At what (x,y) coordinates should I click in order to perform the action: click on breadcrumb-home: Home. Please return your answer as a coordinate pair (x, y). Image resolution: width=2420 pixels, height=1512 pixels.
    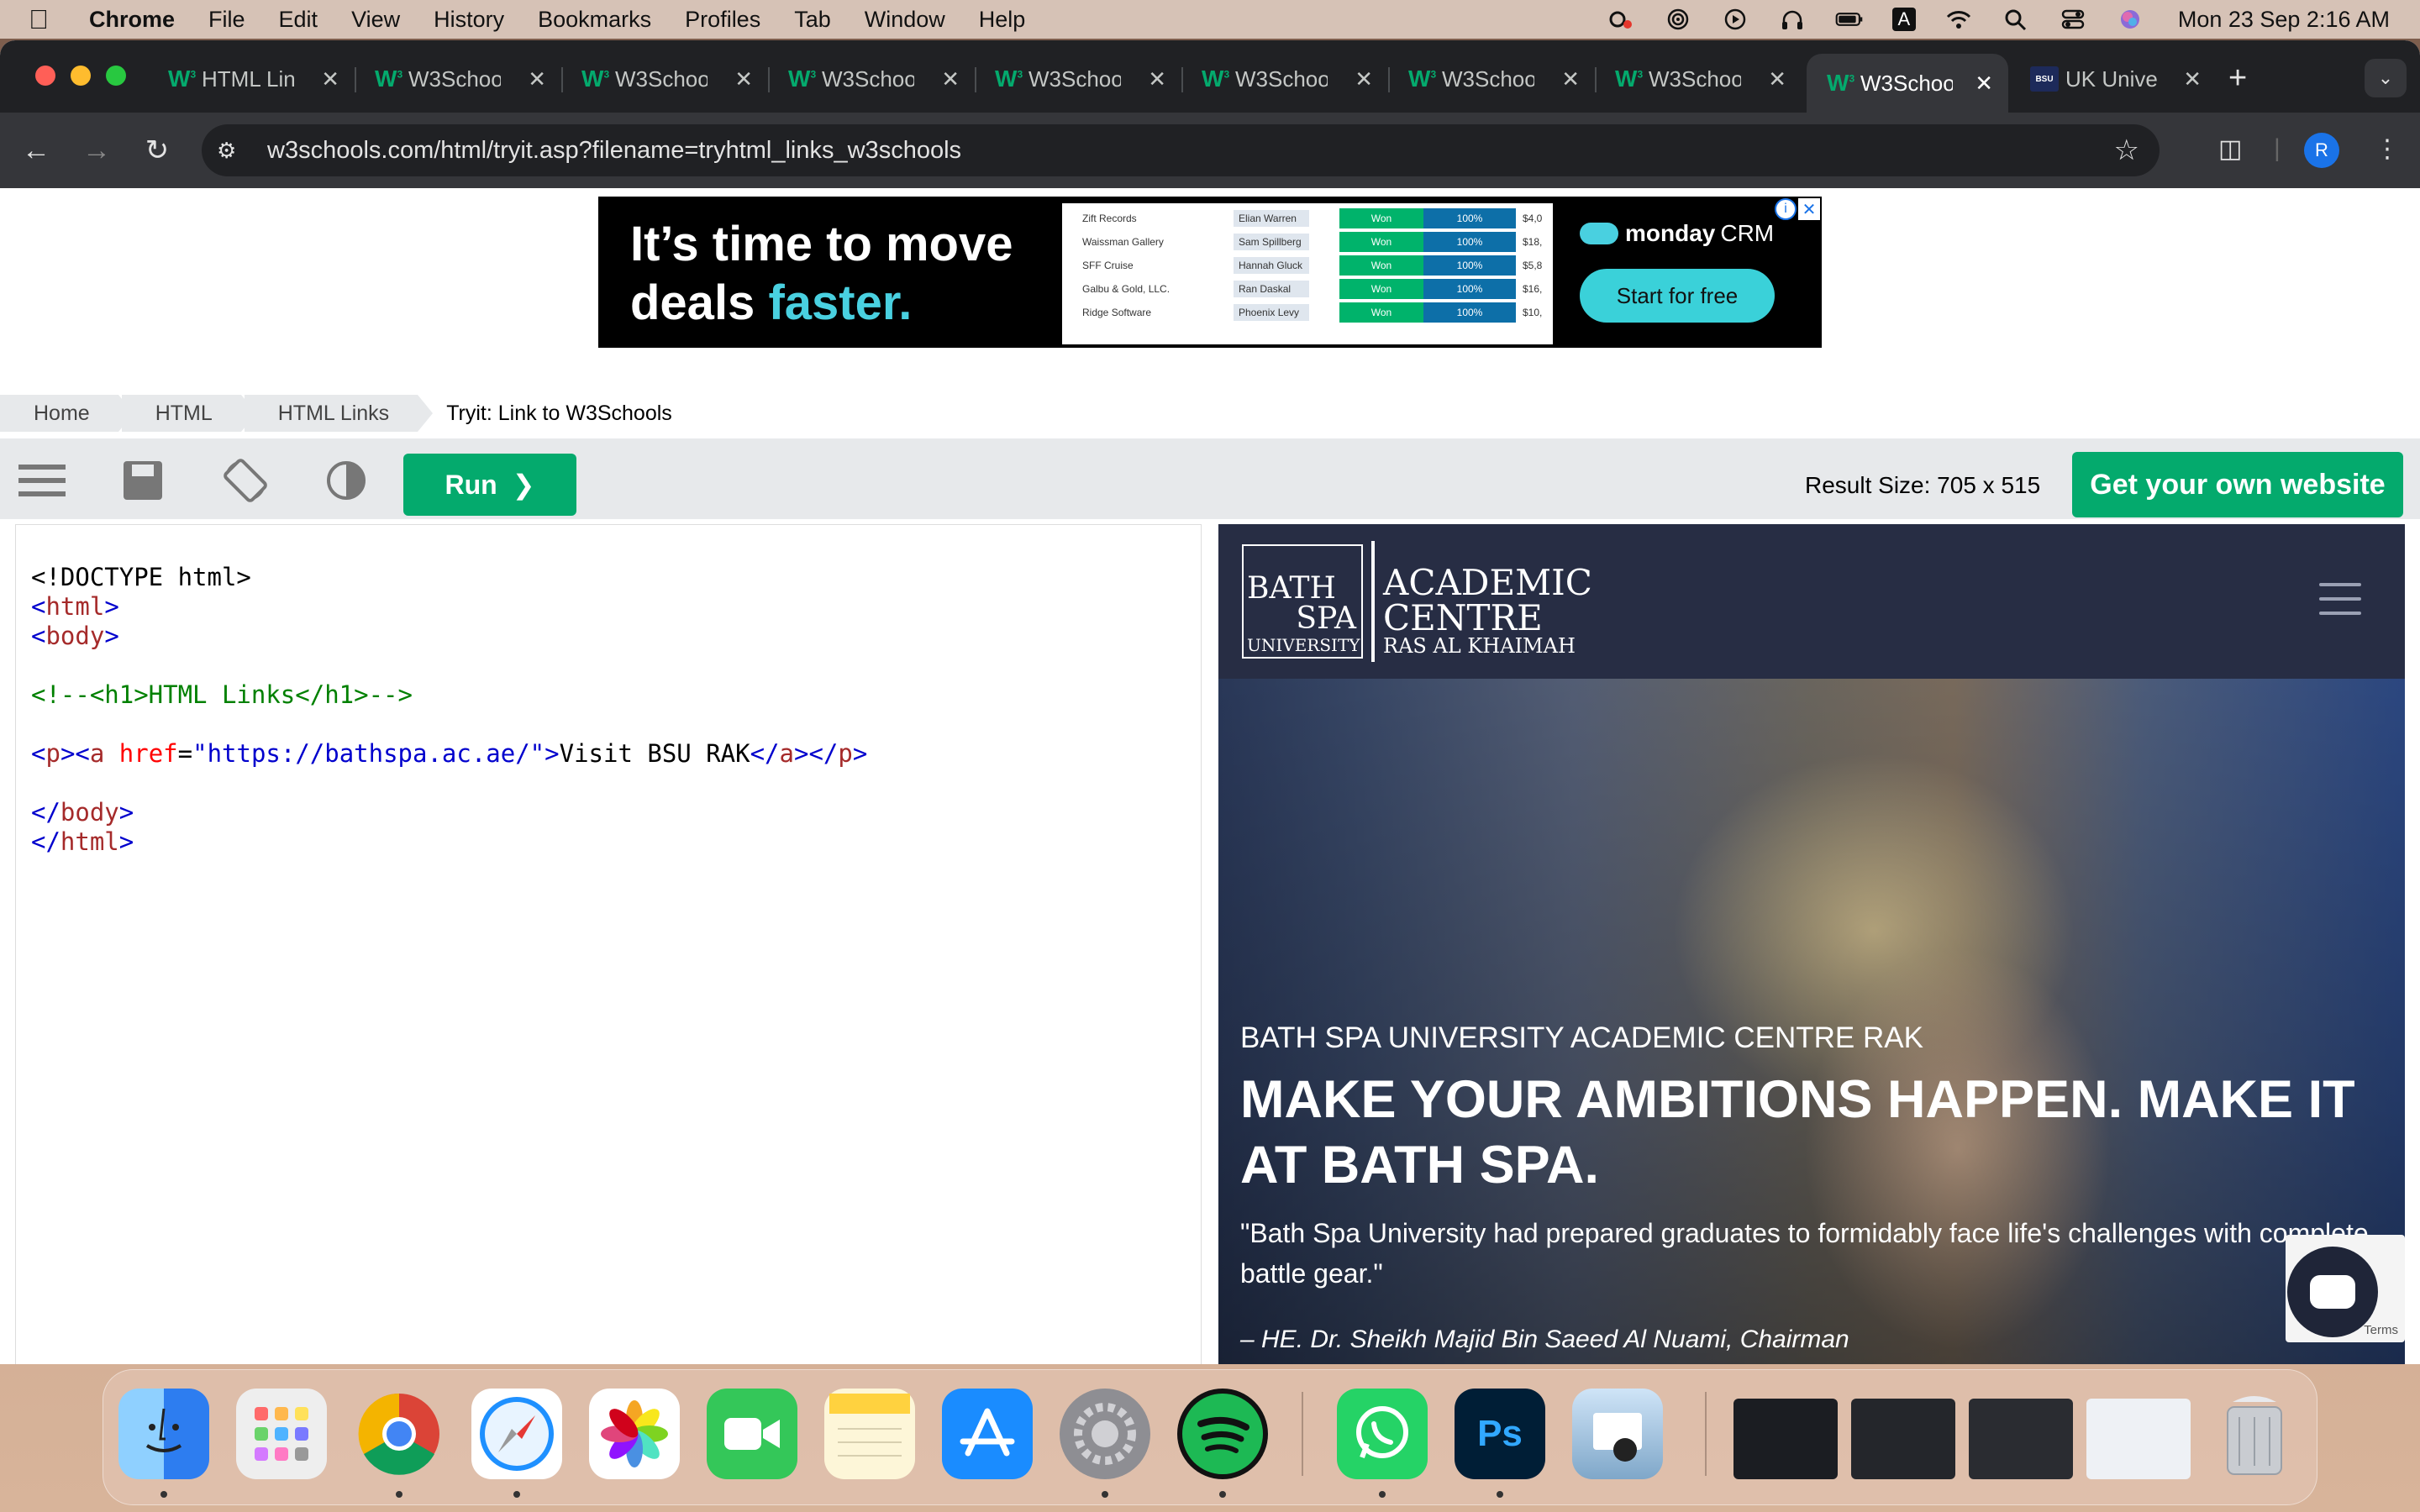
    Looking at the image, I should click on (67, 413).